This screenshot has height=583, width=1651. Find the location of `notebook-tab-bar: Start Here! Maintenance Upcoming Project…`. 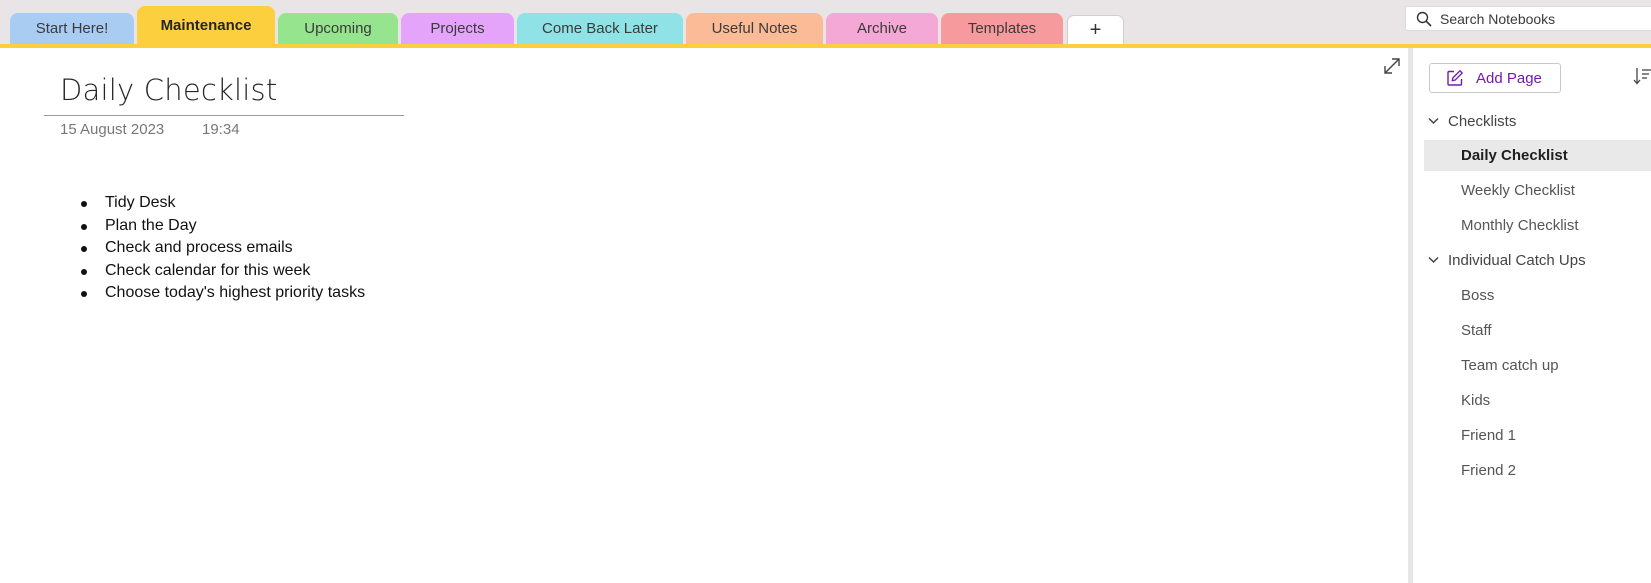

notebook-tab-bar: Start Here! Maintenance Upcoming Project… is located at coordinates (825, 24).